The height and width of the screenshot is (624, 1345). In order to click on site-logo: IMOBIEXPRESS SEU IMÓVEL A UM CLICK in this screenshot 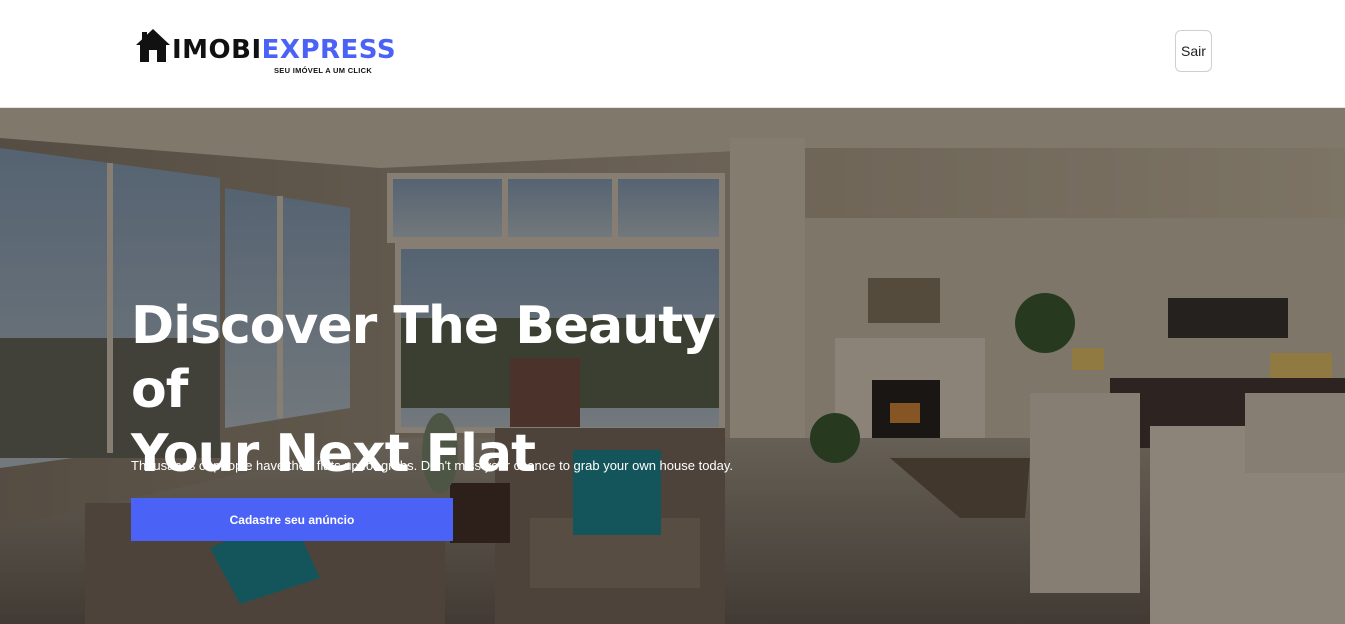, I will do `click(265, 51)`.